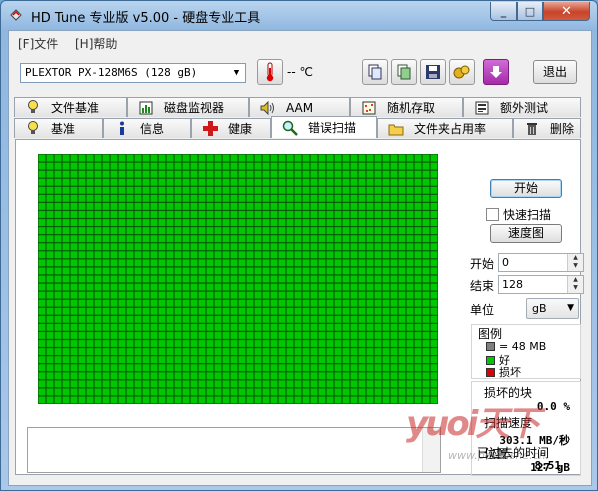 Image resolution: width=598 pixels, height=491 pixels. Describe the element at coordinates (547, 128) in the screenshot. I see `tab-erase: 删除` at that location.